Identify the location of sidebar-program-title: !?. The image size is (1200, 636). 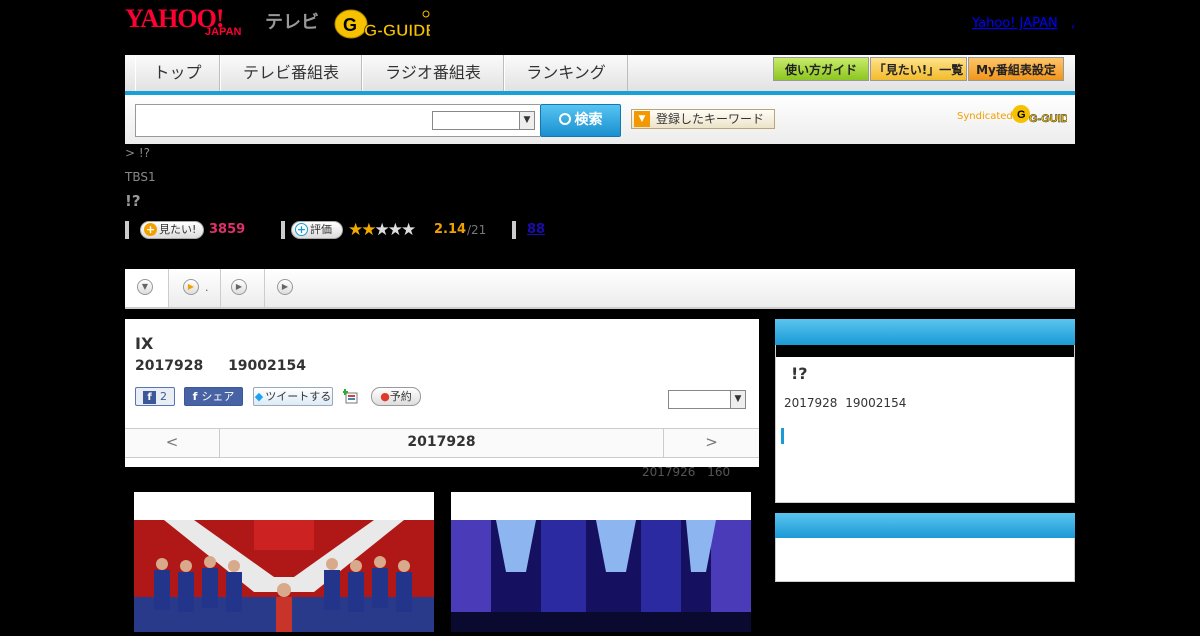
(799, 373).